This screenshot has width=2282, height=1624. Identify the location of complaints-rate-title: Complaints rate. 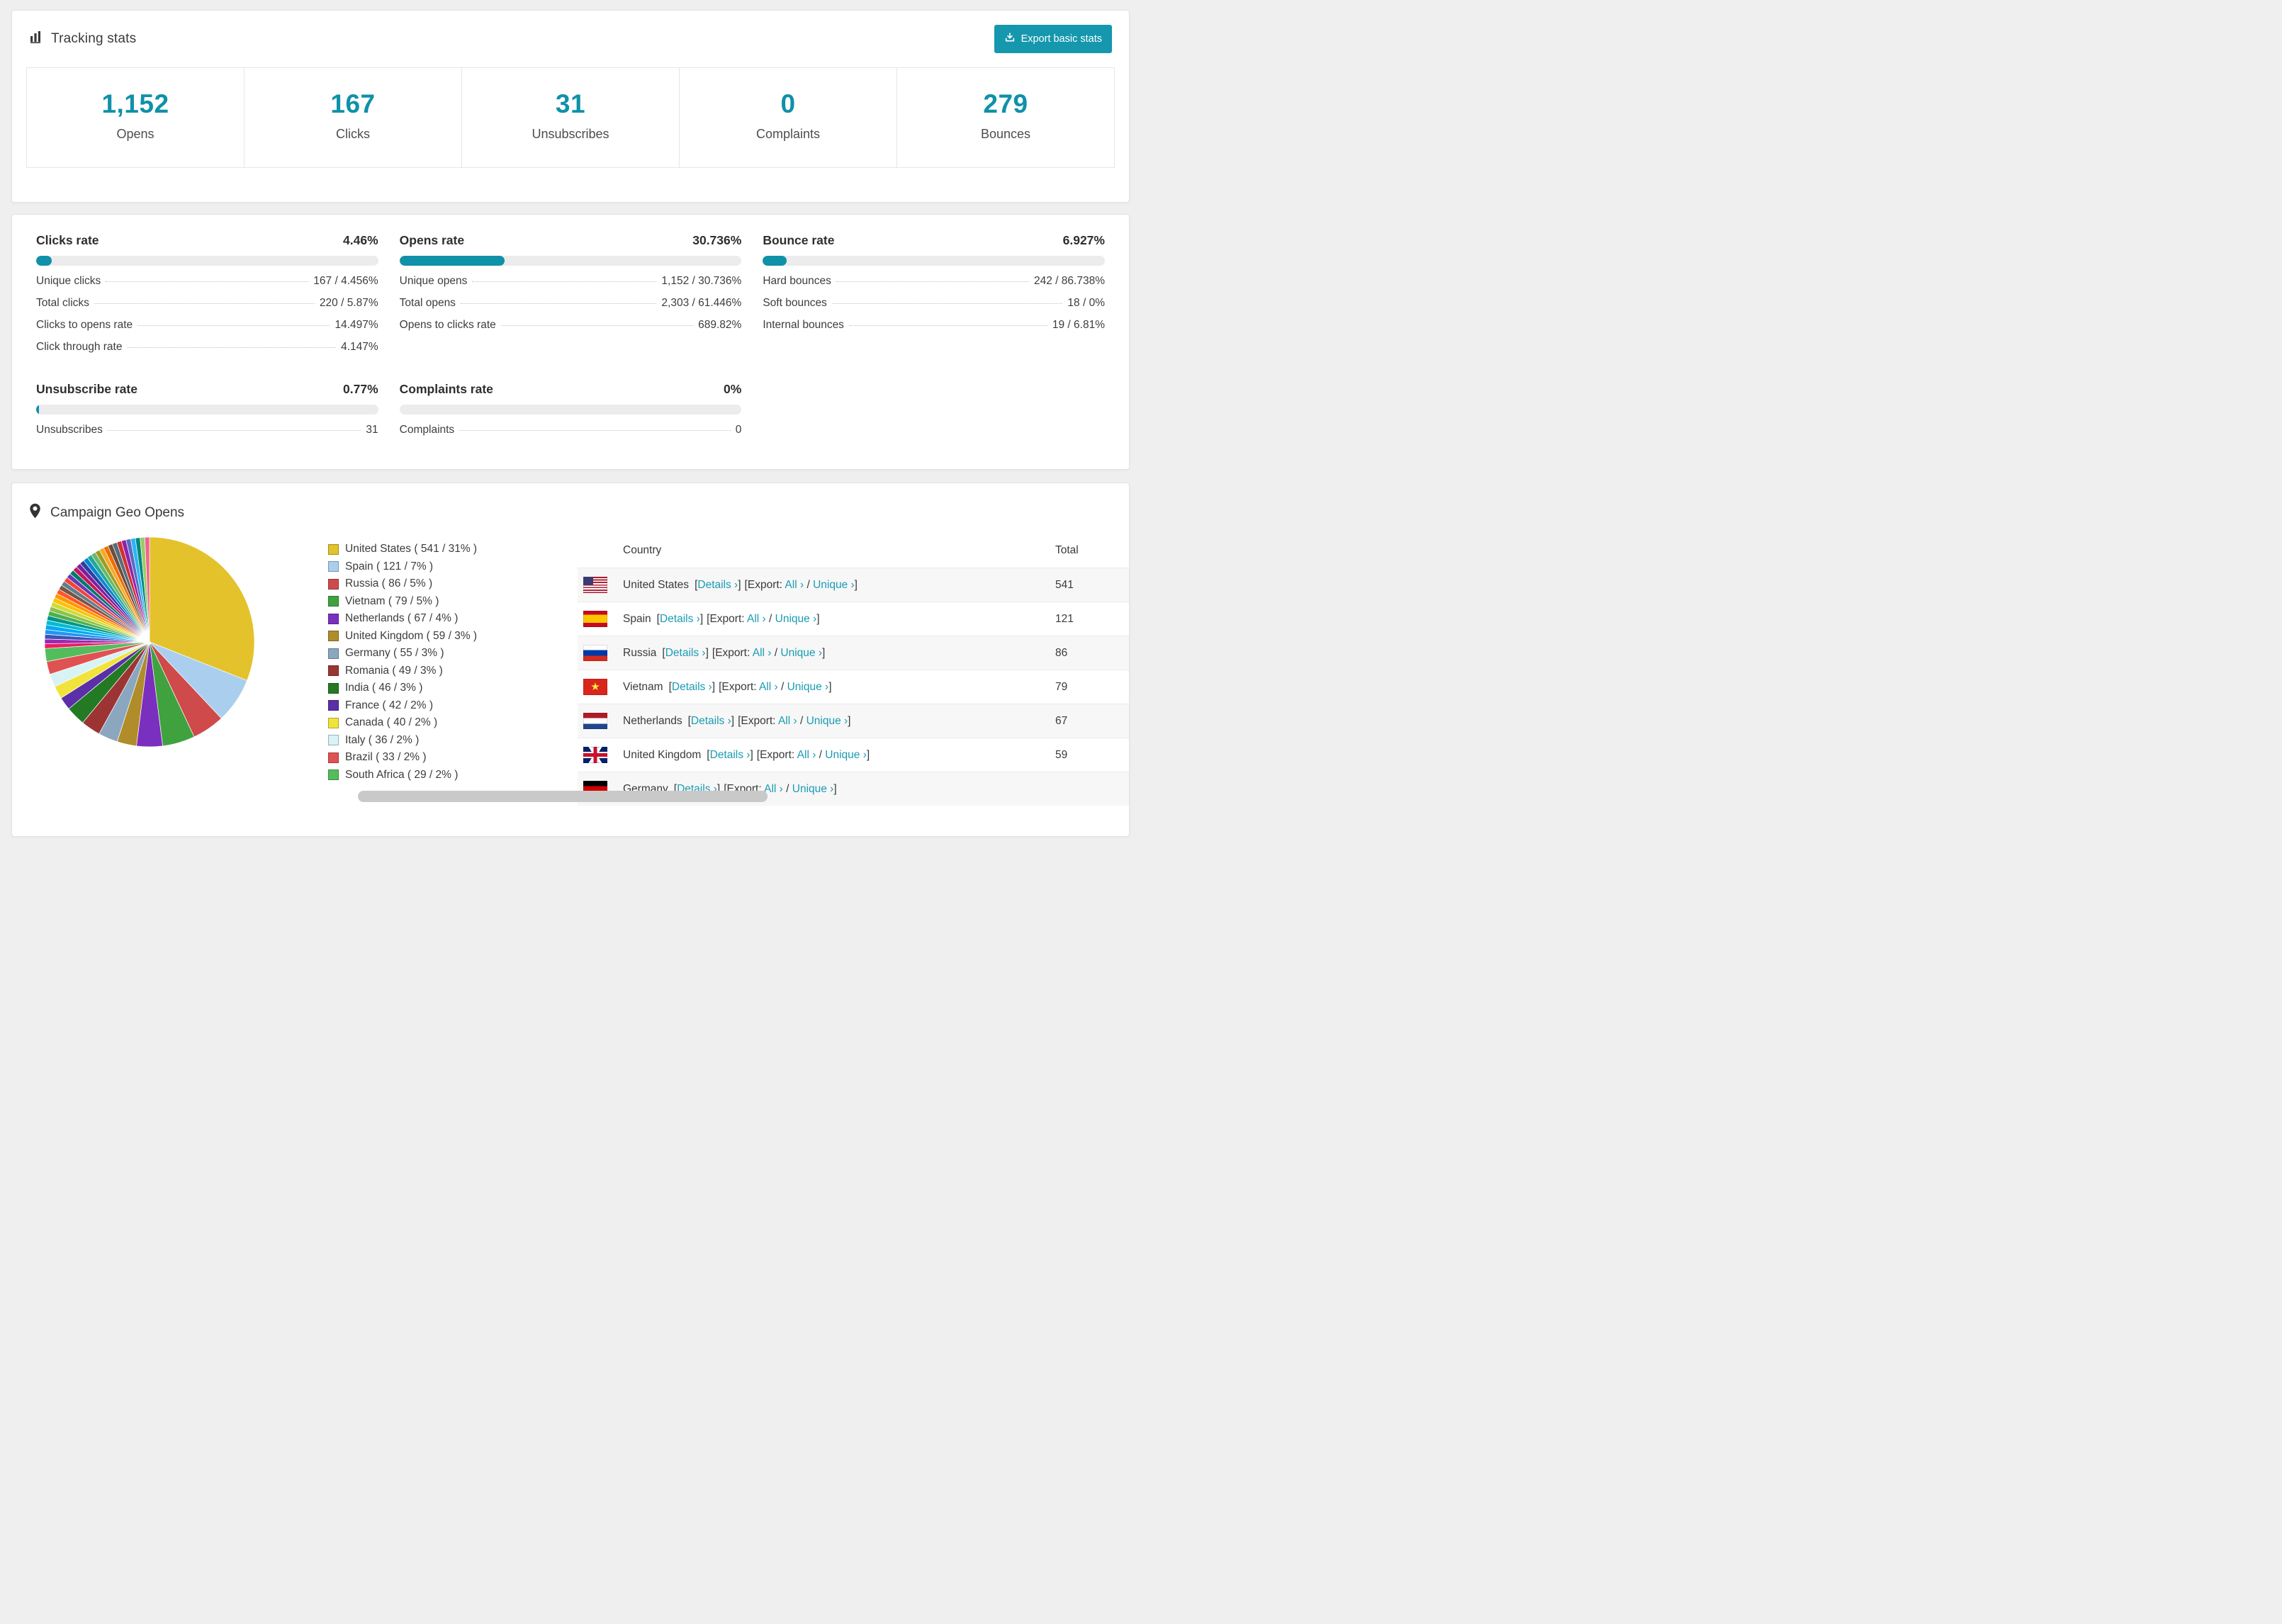
(446, 389).